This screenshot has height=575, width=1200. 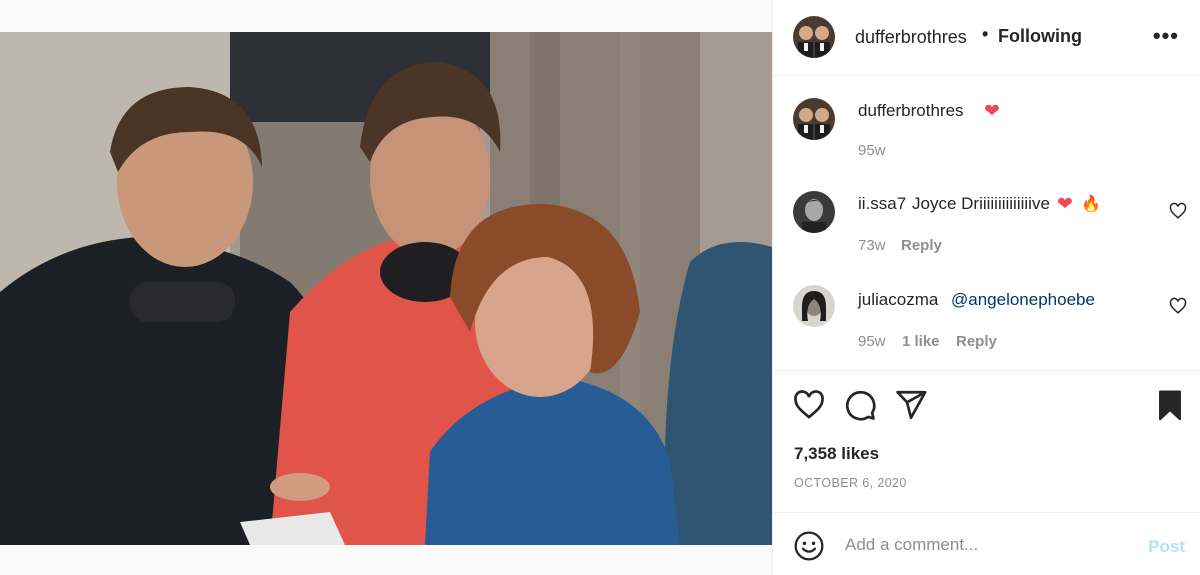 I want to click on fire-emoji: 🔥, so click(x=1091, y=204).